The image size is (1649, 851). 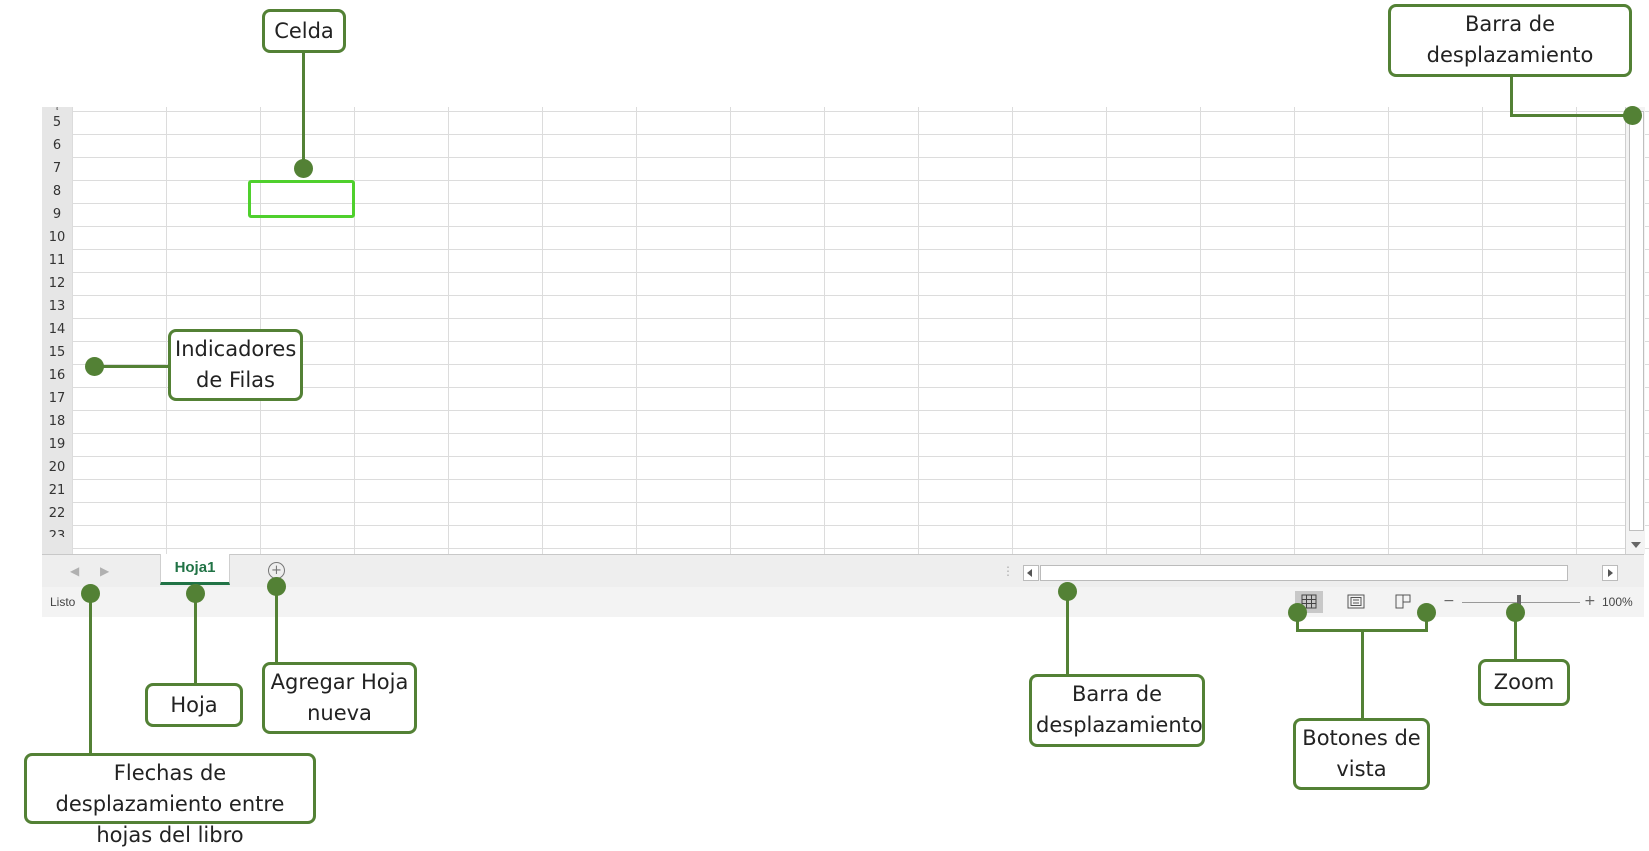 What do you see at coordinates (1636, 545) in the screenshot?
I see `scroll-down-icon` at bounding box center [1636, 545].